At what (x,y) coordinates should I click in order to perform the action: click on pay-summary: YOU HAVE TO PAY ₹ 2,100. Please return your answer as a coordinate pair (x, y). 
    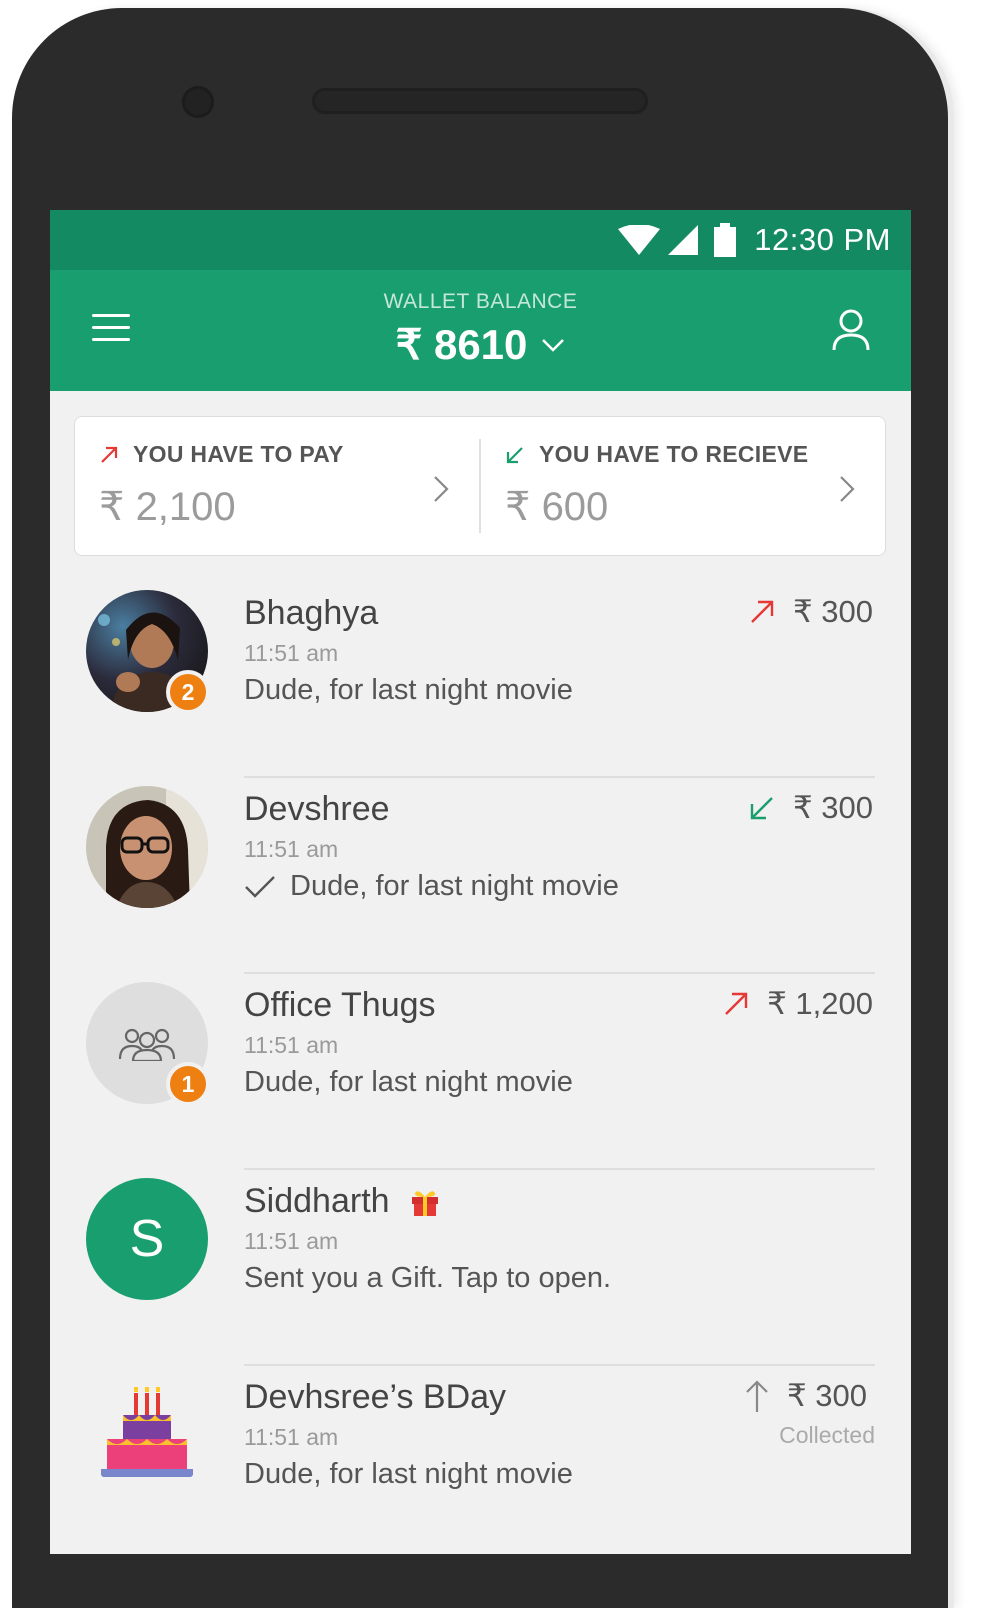
    Looking at the image, I should click on (277, 486).